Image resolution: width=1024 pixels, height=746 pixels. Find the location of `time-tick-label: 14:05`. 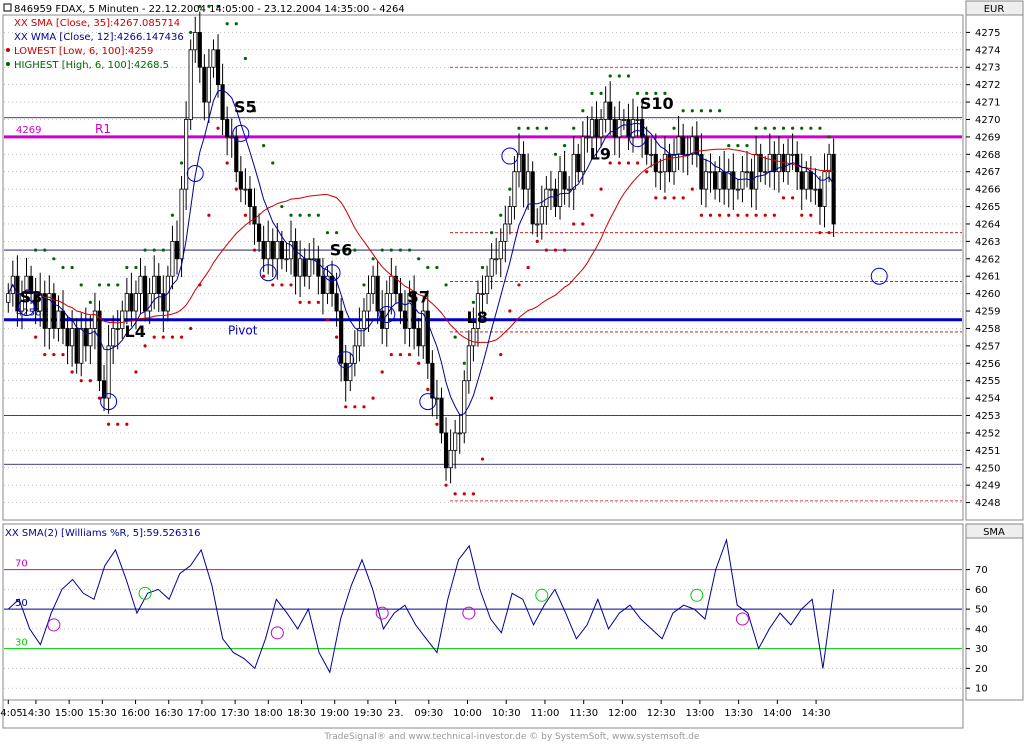

time-tick-label: 14:05 is located at coordinates (11, 713).